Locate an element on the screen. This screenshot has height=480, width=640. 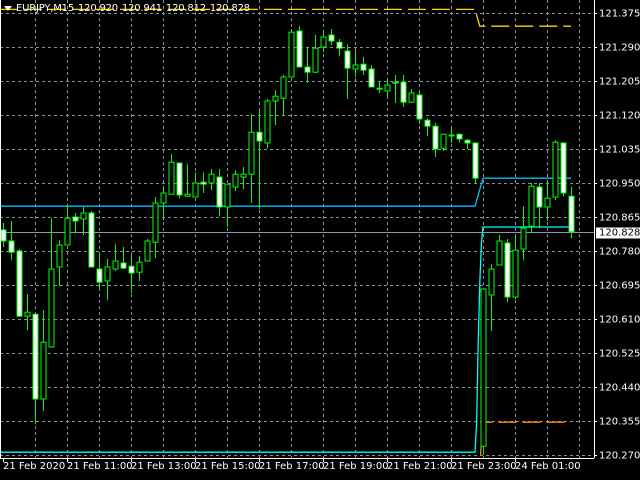
open-value: 120.920 is located at coordinates (98, 8).